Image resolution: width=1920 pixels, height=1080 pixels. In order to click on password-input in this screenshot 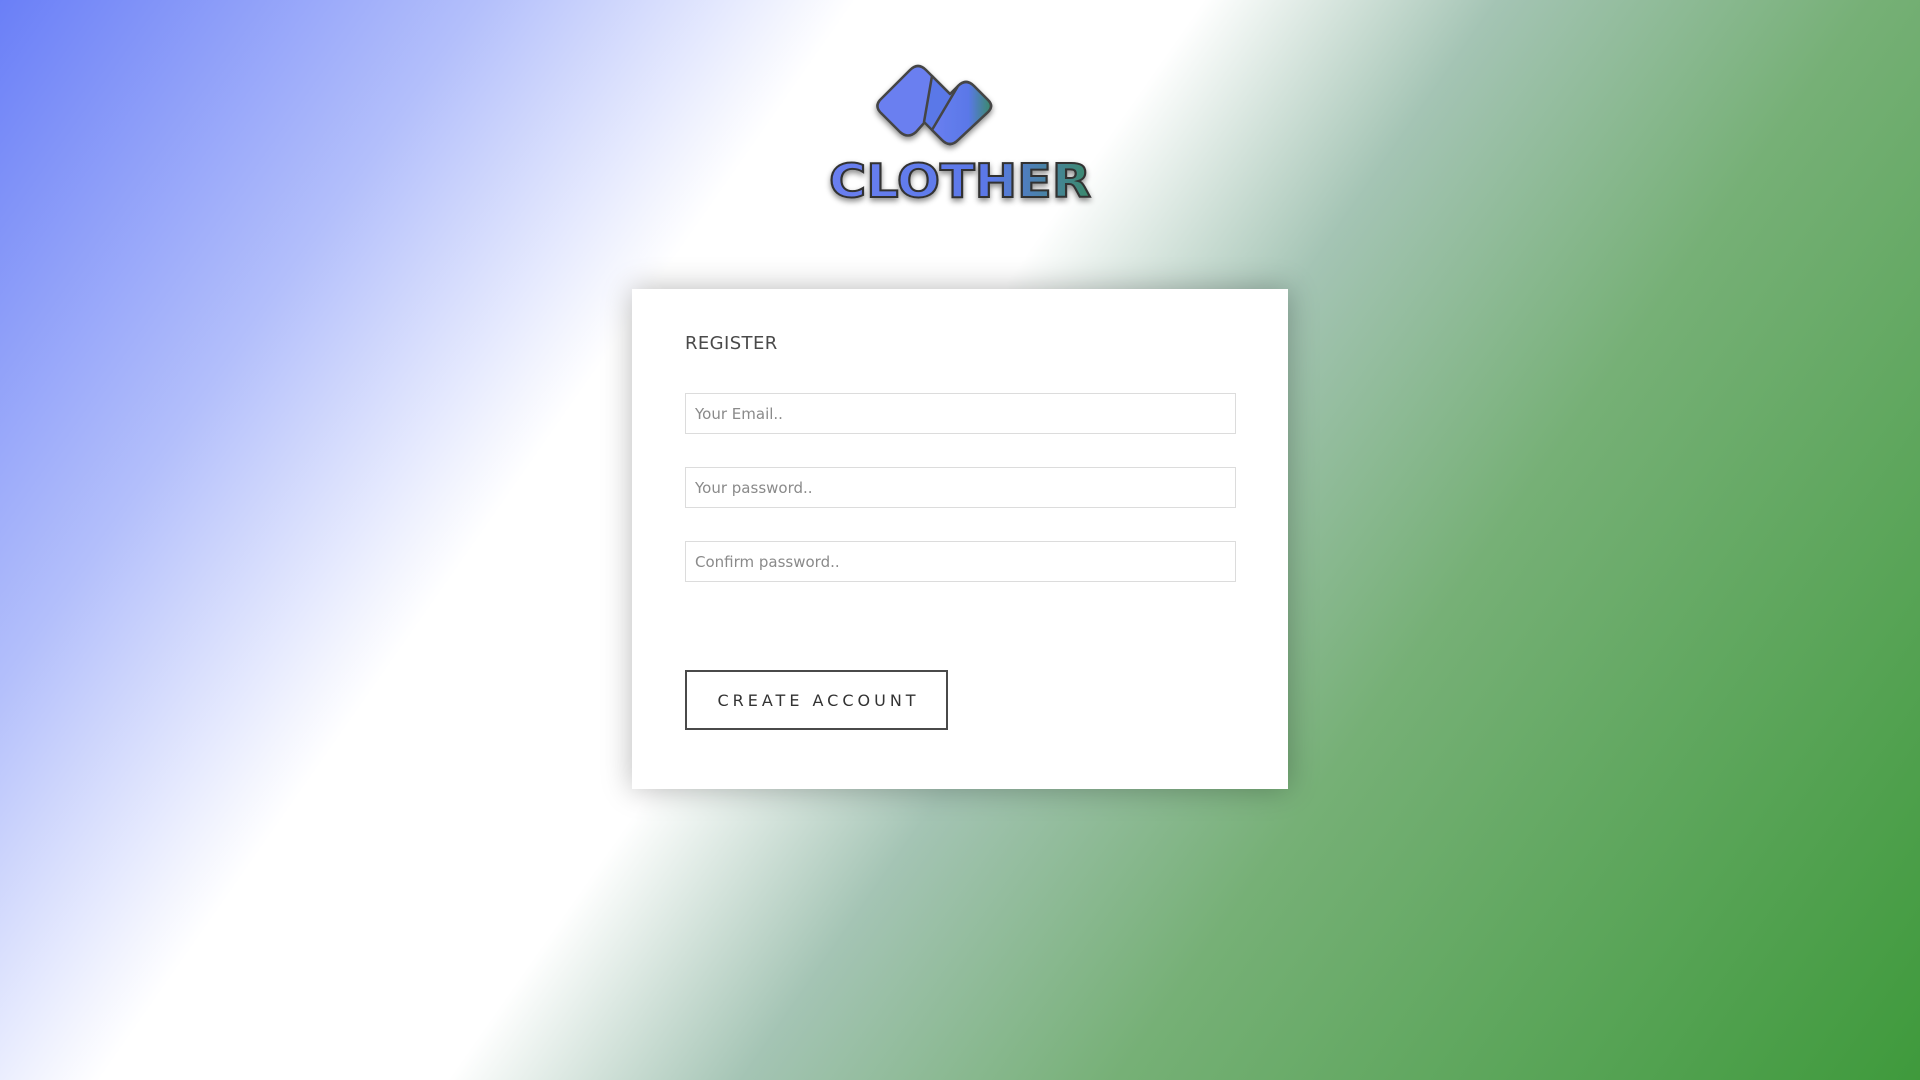, I will do `click(960, 487)`.